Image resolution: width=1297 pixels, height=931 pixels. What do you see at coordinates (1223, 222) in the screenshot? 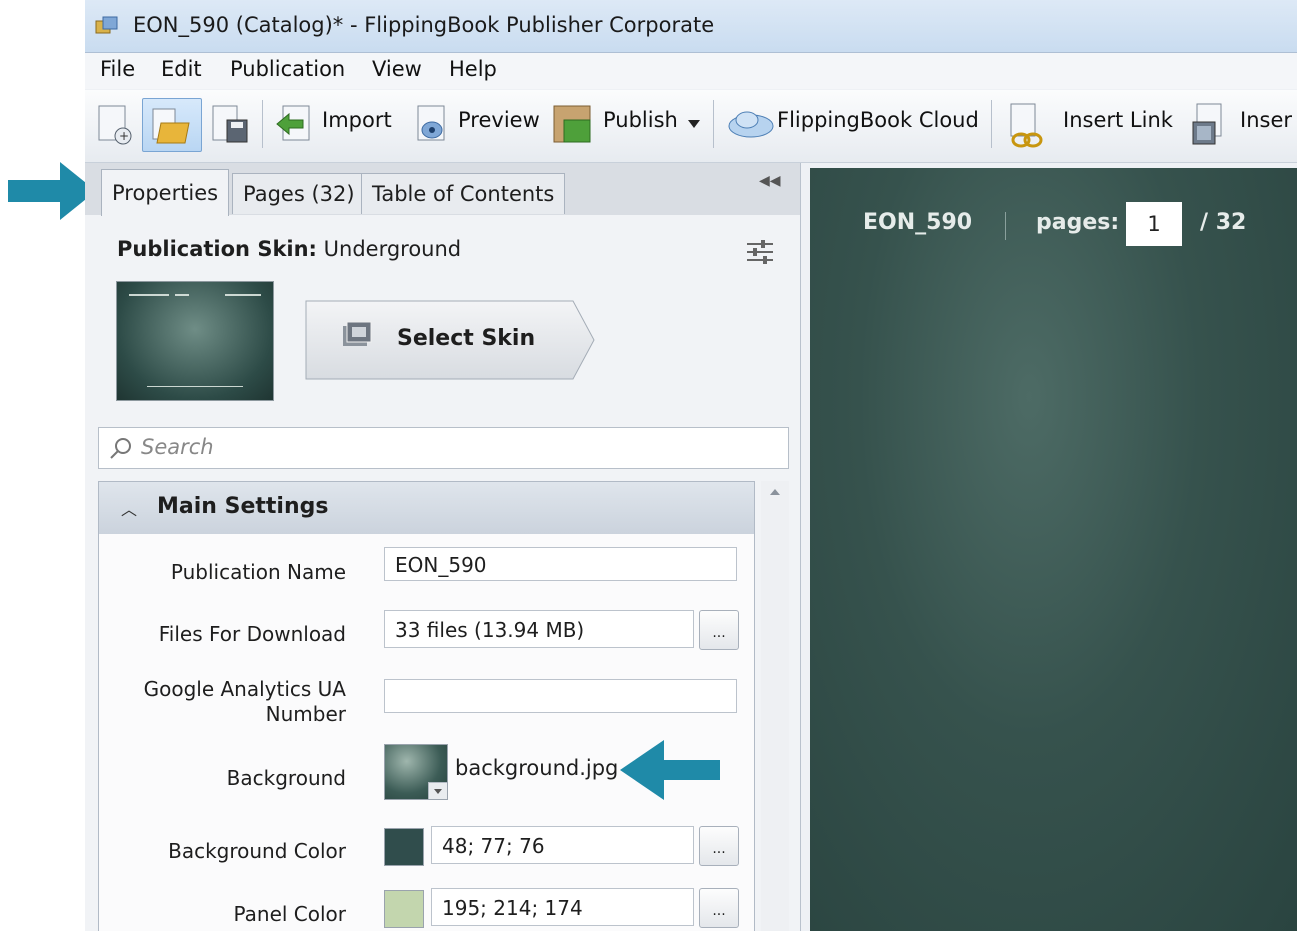
I see `preview-page-total: / 32` at bounding box center [1223, 222].